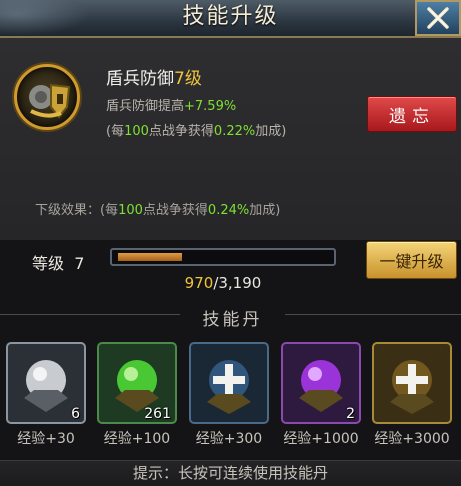 The width and height of the screenshot is (461, 486). Describe the element at coordinates (50, 101) in the screenshot. I see `shield-icon` at that location.